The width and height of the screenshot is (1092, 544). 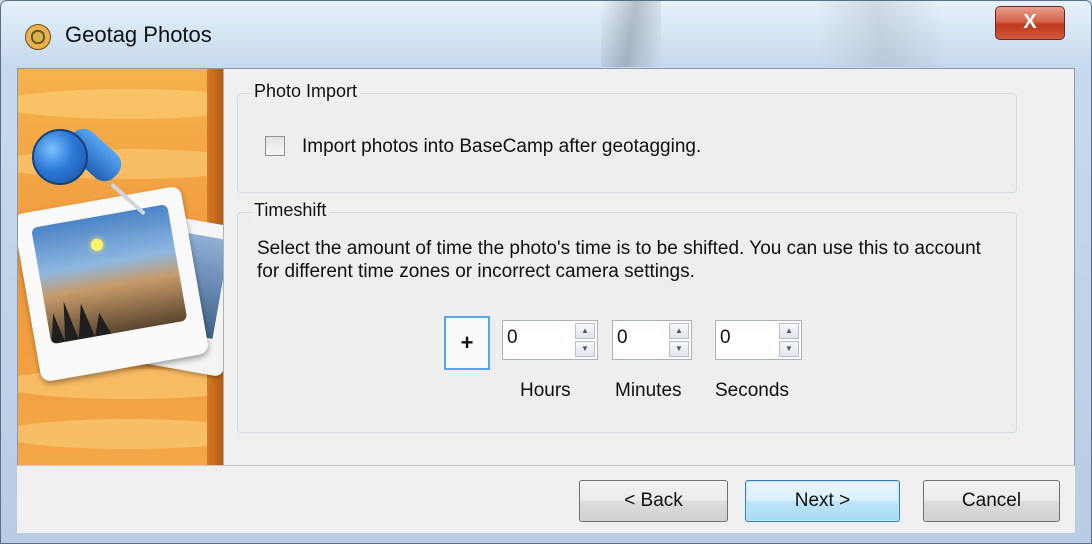 I want to click on hours-value: 0, so click(x=512, y=338).